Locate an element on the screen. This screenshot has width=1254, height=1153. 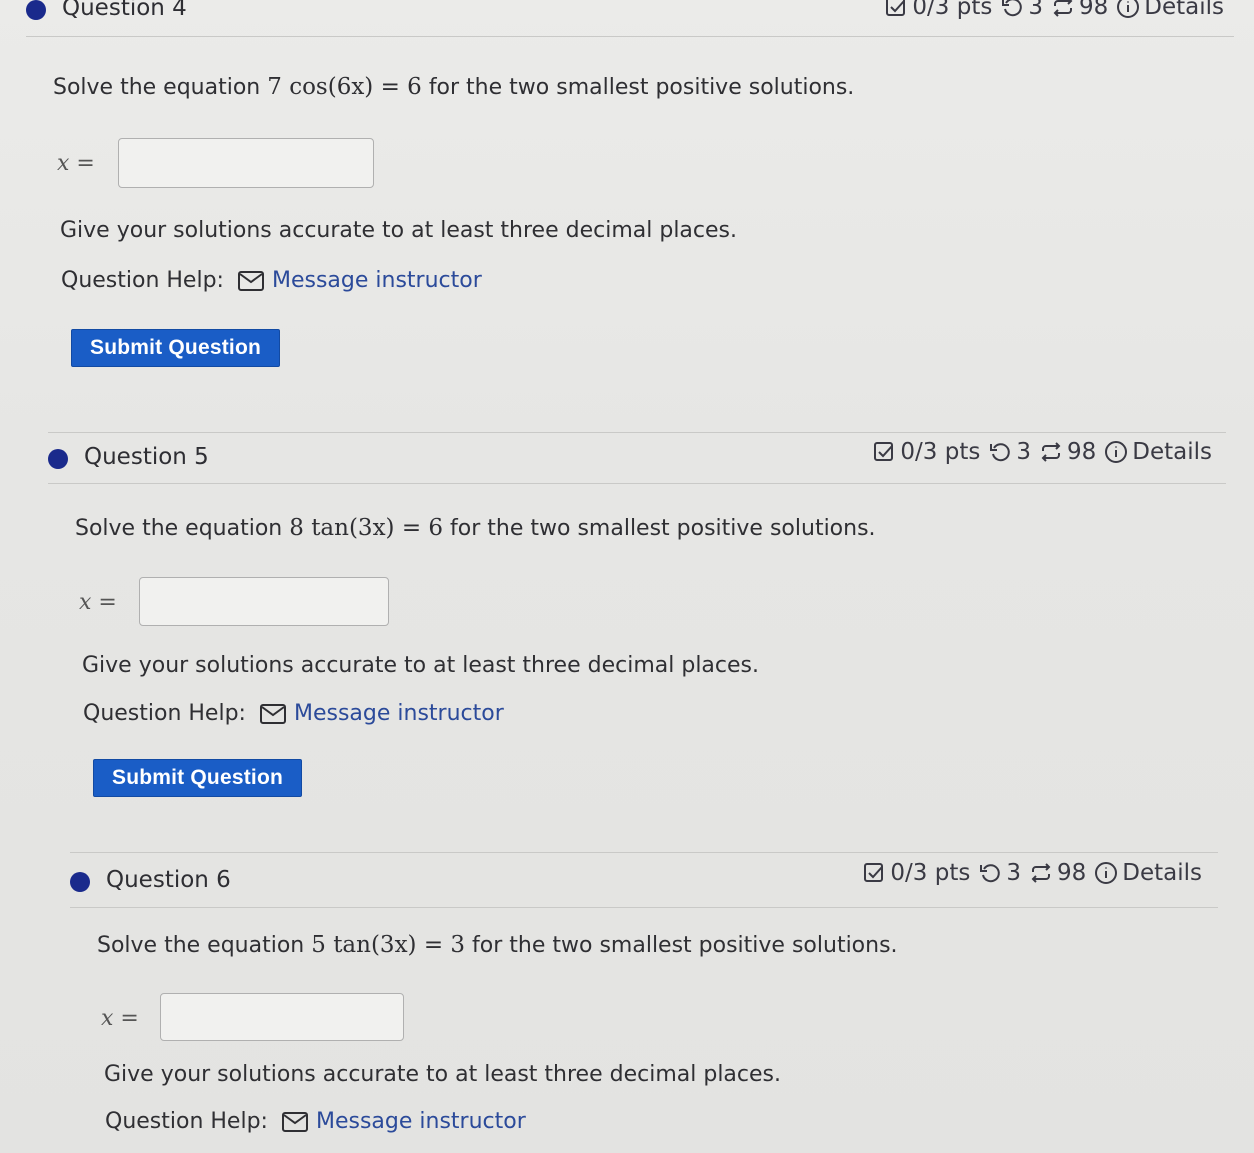
question-5: Question 5 0/3 pts 3 98 Details is located at coordinates (637, 458).